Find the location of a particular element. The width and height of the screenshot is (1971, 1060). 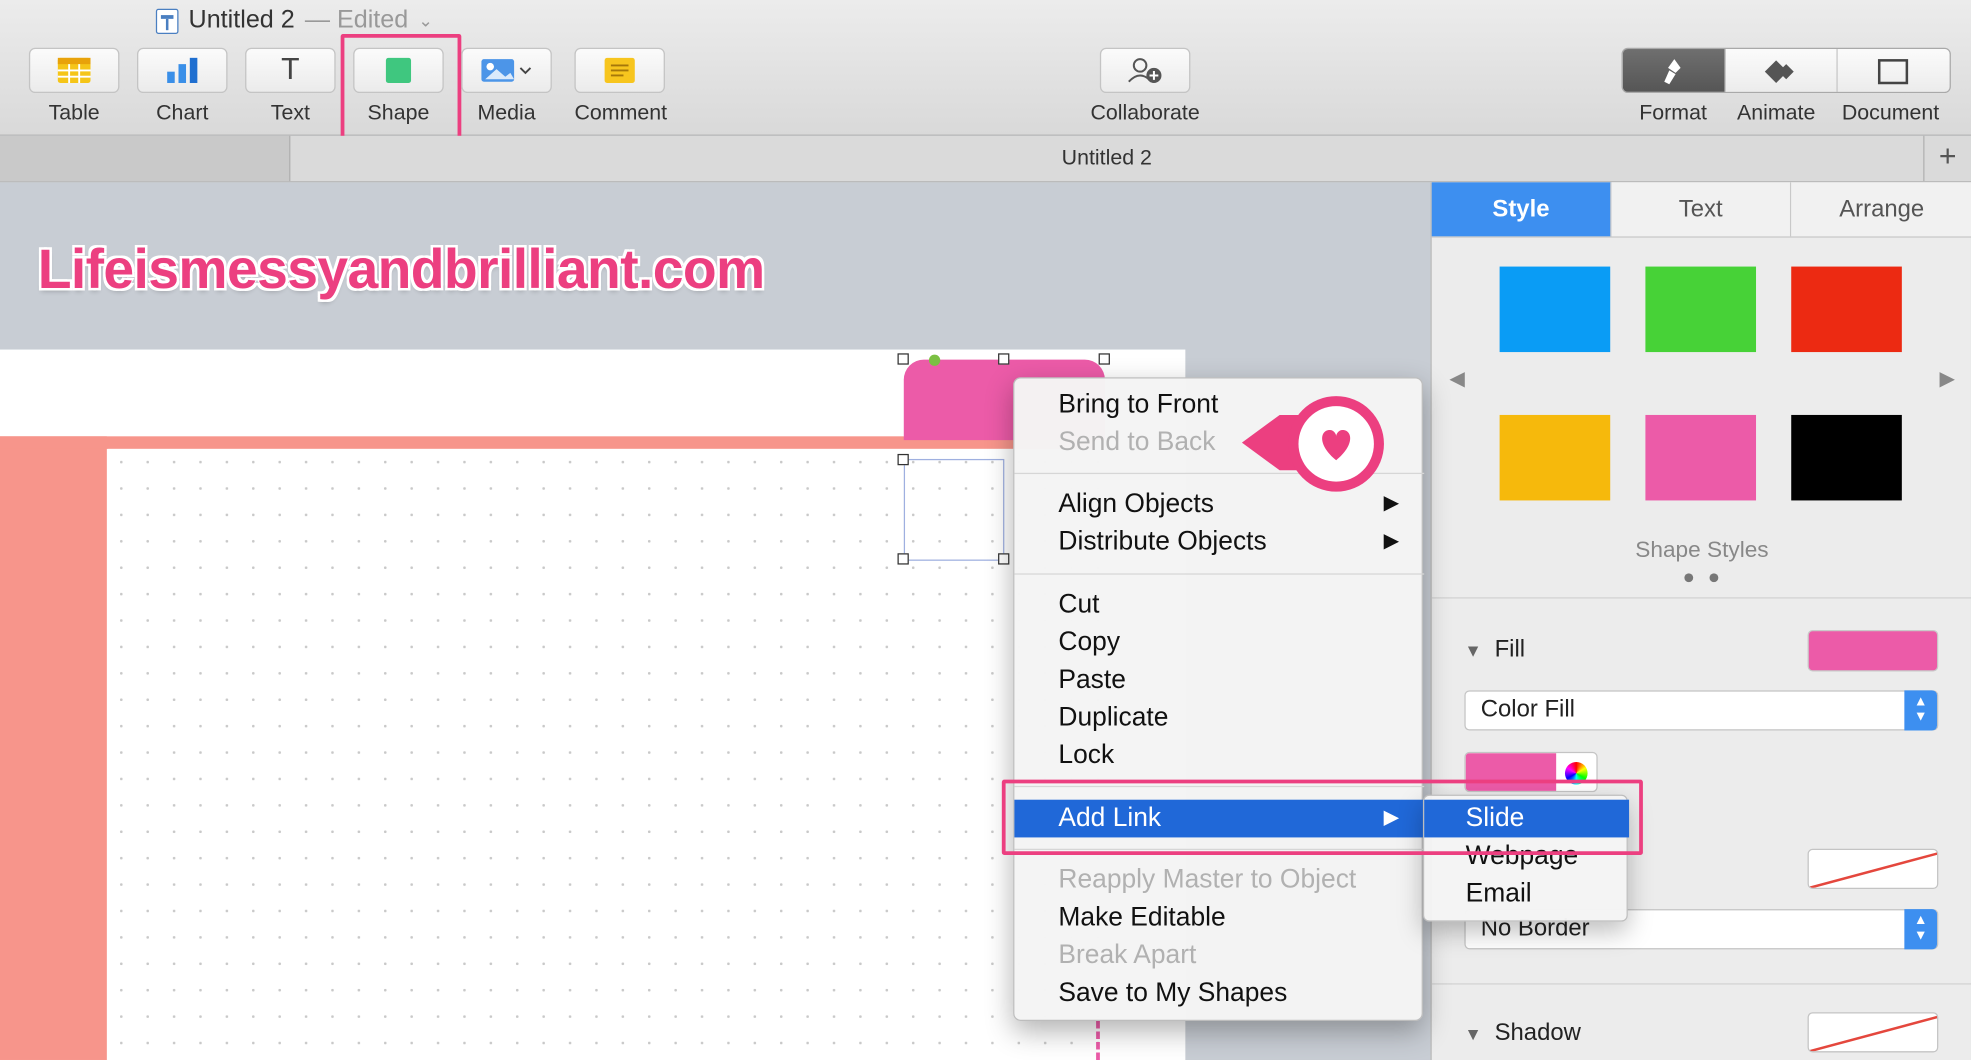

shape-style-blue is located at coordinates (1555, 309).